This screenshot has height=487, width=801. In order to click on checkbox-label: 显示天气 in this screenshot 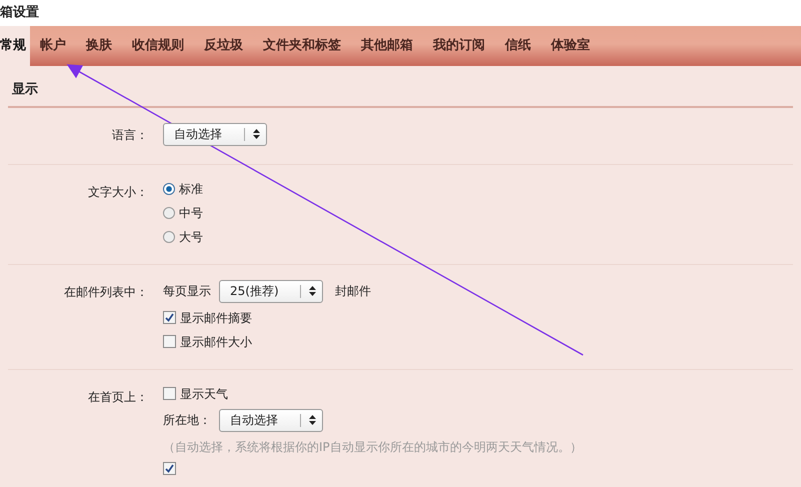, I will do `click(204, 394)`.